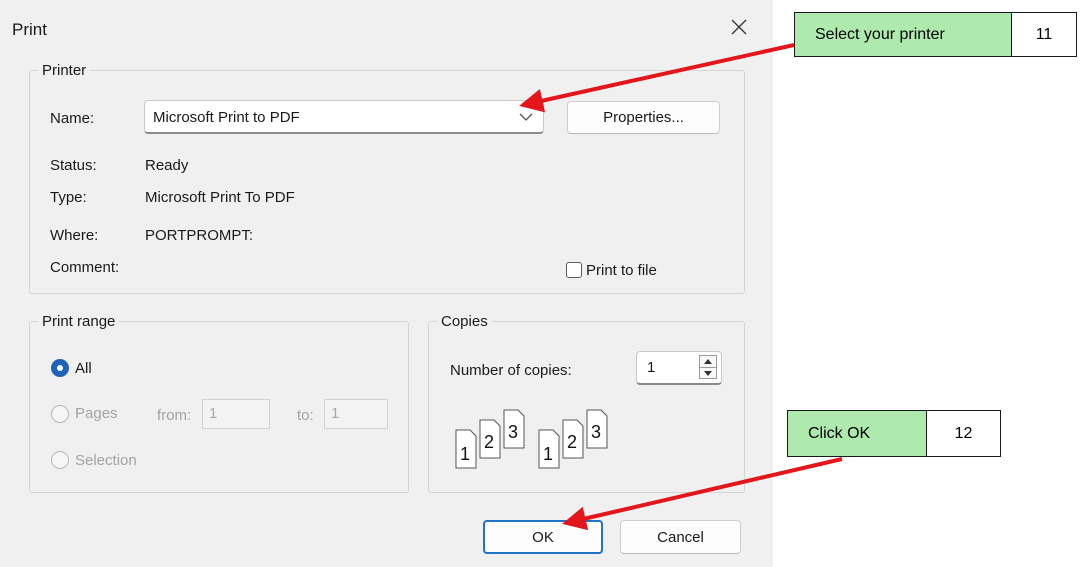 The image size is (1087, 567). I want to click on pages-radio, so click(60, 414).